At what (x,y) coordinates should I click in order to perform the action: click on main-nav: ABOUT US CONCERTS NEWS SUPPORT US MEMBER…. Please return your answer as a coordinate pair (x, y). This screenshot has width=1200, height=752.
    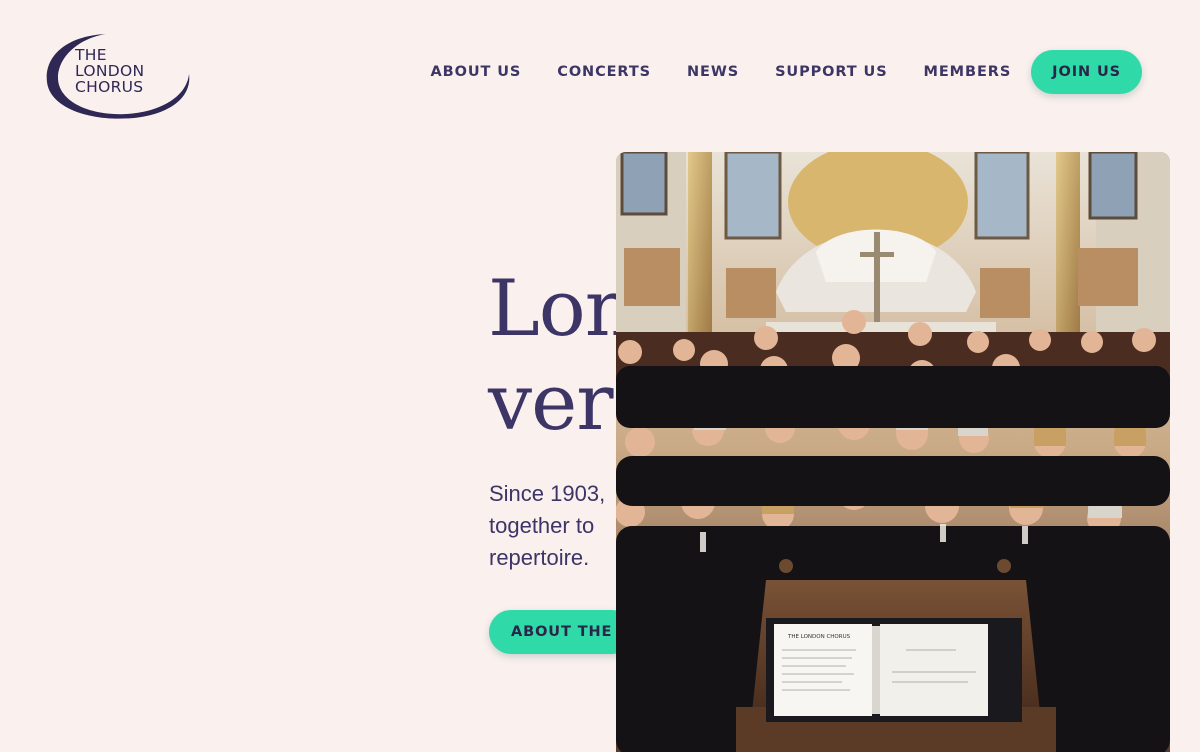
    Looking at the image, I should click on (786, 72).